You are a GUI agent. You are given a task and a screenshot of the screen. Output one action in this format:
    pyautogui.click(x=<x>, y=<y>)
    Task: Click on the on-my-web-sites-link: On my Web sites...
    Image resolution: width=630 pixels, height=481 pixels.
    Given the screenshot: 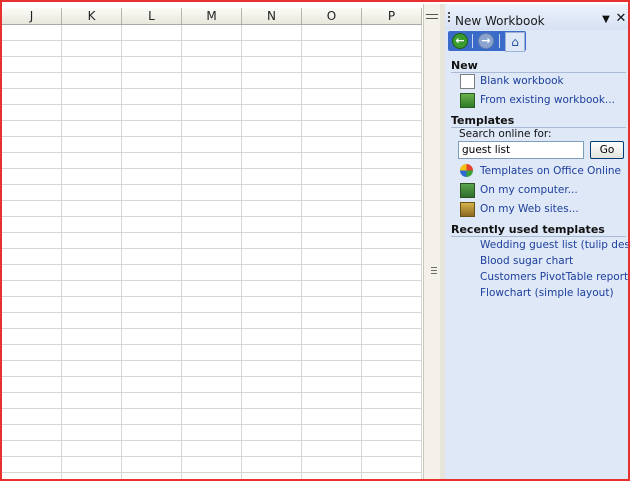 What is the action you would take?
    pyautogui.click(x=529, y=209)
    